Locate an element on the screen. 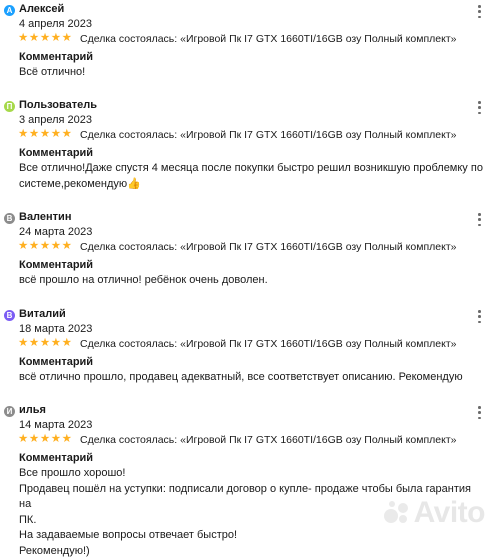 Image resolution: width=499 pixels, height=559 pixels. review-date: 3 апреля 2023 is located at coordinates (55, 120).